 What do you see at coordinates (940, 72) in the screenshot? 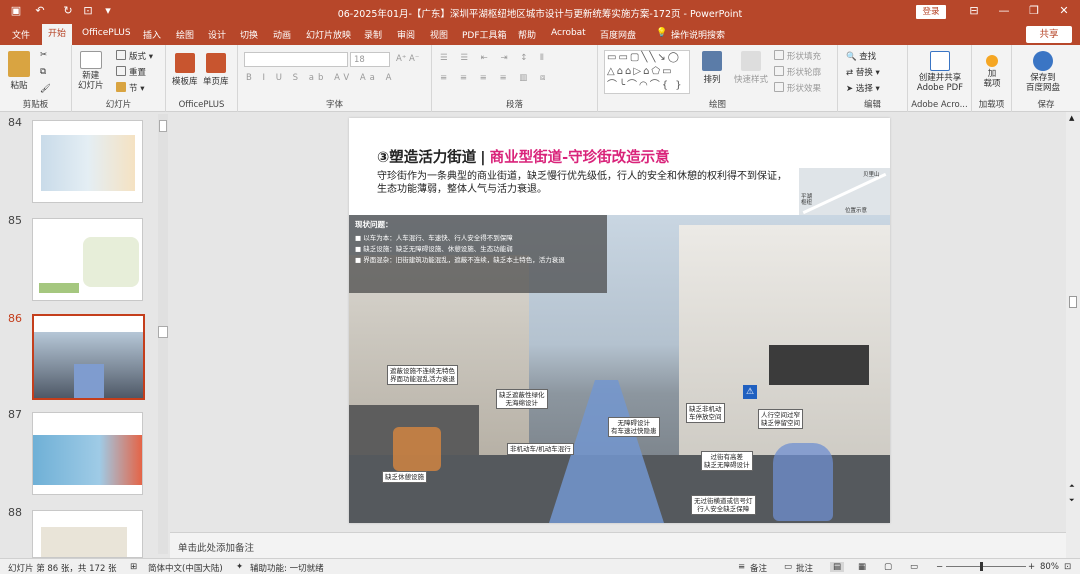
I see `create-adobe-pdf-button: 创建并共享 Adobe PDF` at bounding box center [940, 72].